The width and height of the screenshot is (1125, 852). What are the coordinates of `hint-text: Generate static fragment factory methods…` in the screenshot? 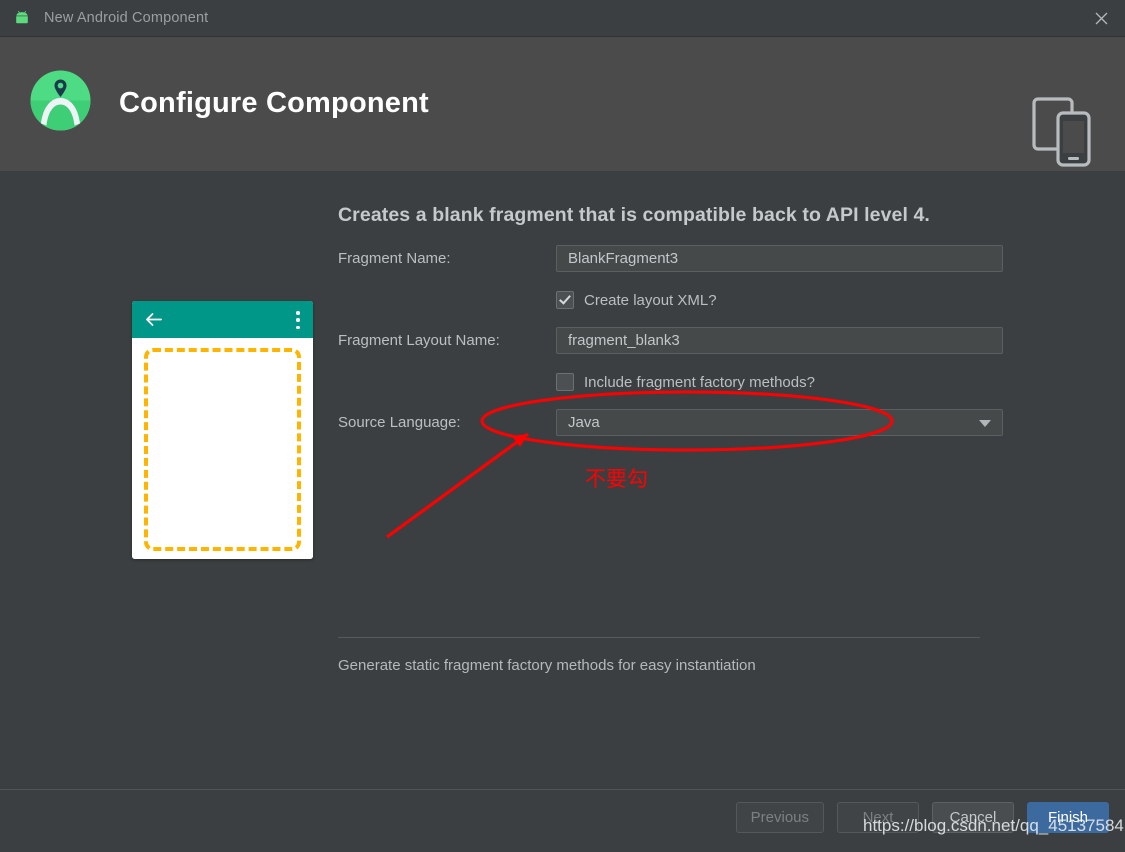 It's located at (547, 665).